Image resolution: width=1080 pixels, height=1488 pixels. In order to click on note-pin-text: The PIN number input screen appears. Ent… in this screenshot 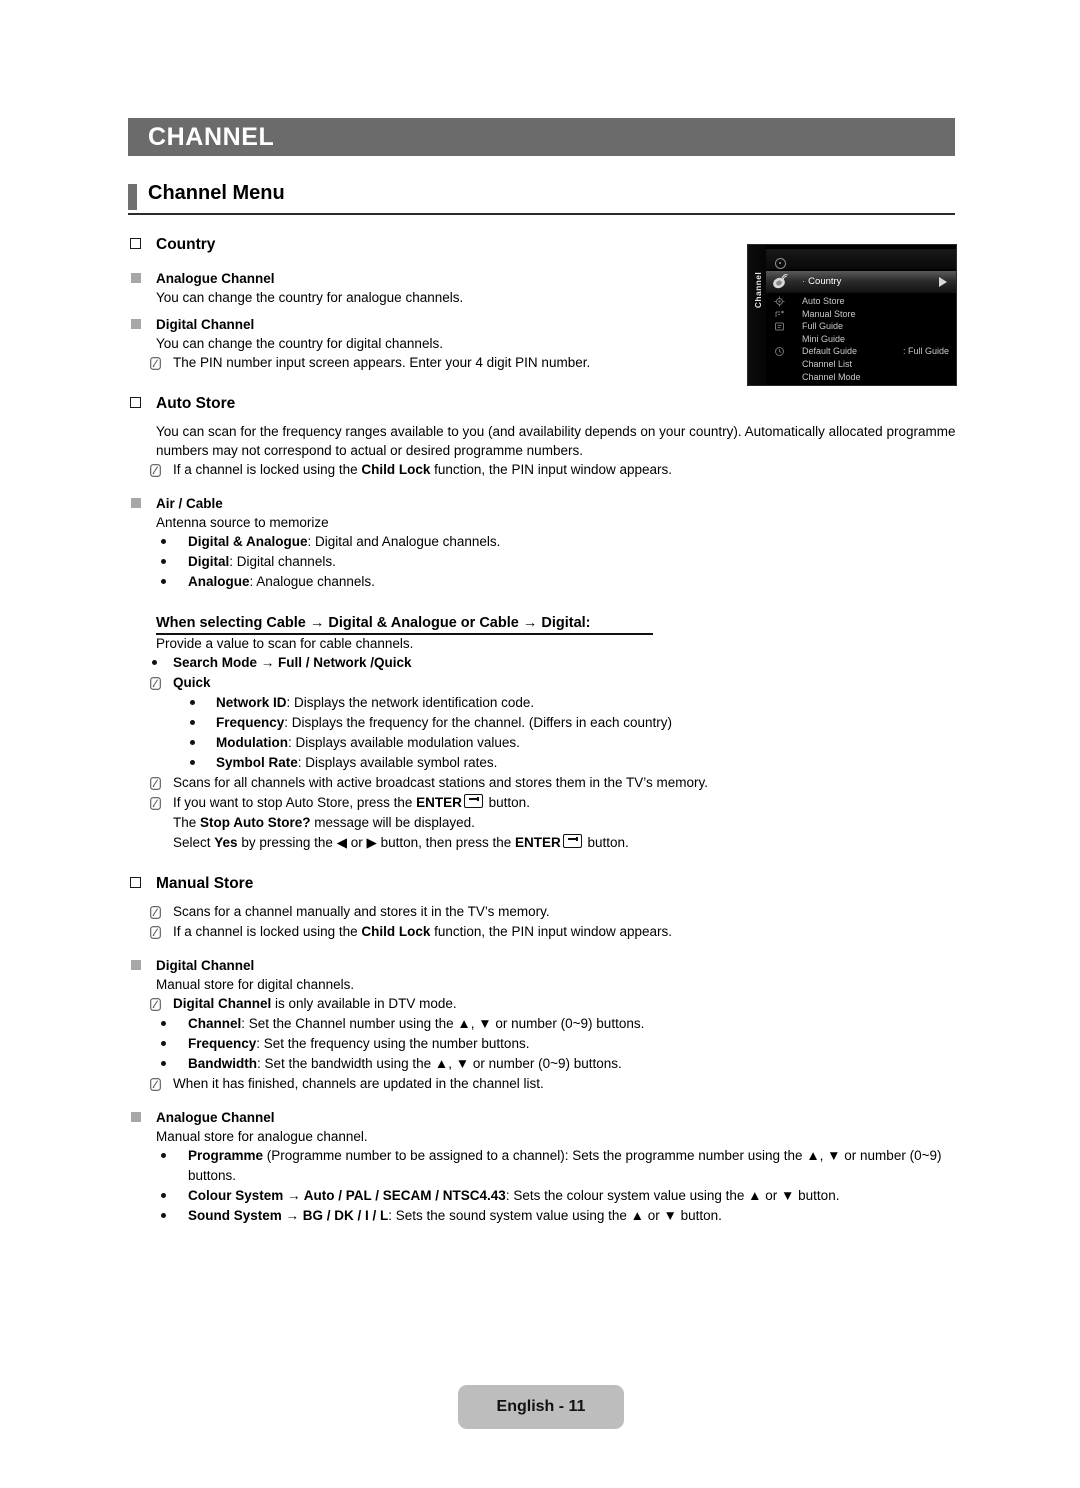, I will do `click(382, 362)`.